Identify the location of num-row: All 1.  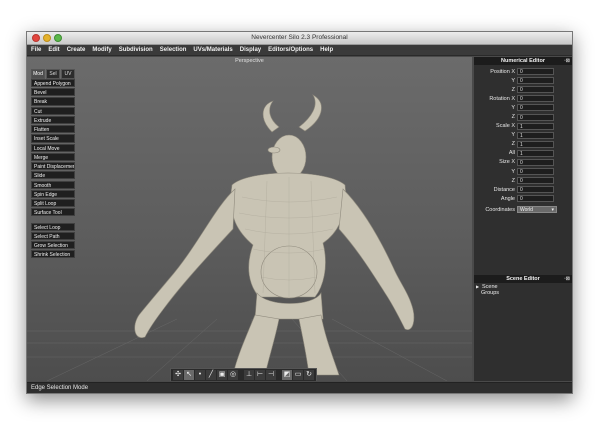
(523, 153).